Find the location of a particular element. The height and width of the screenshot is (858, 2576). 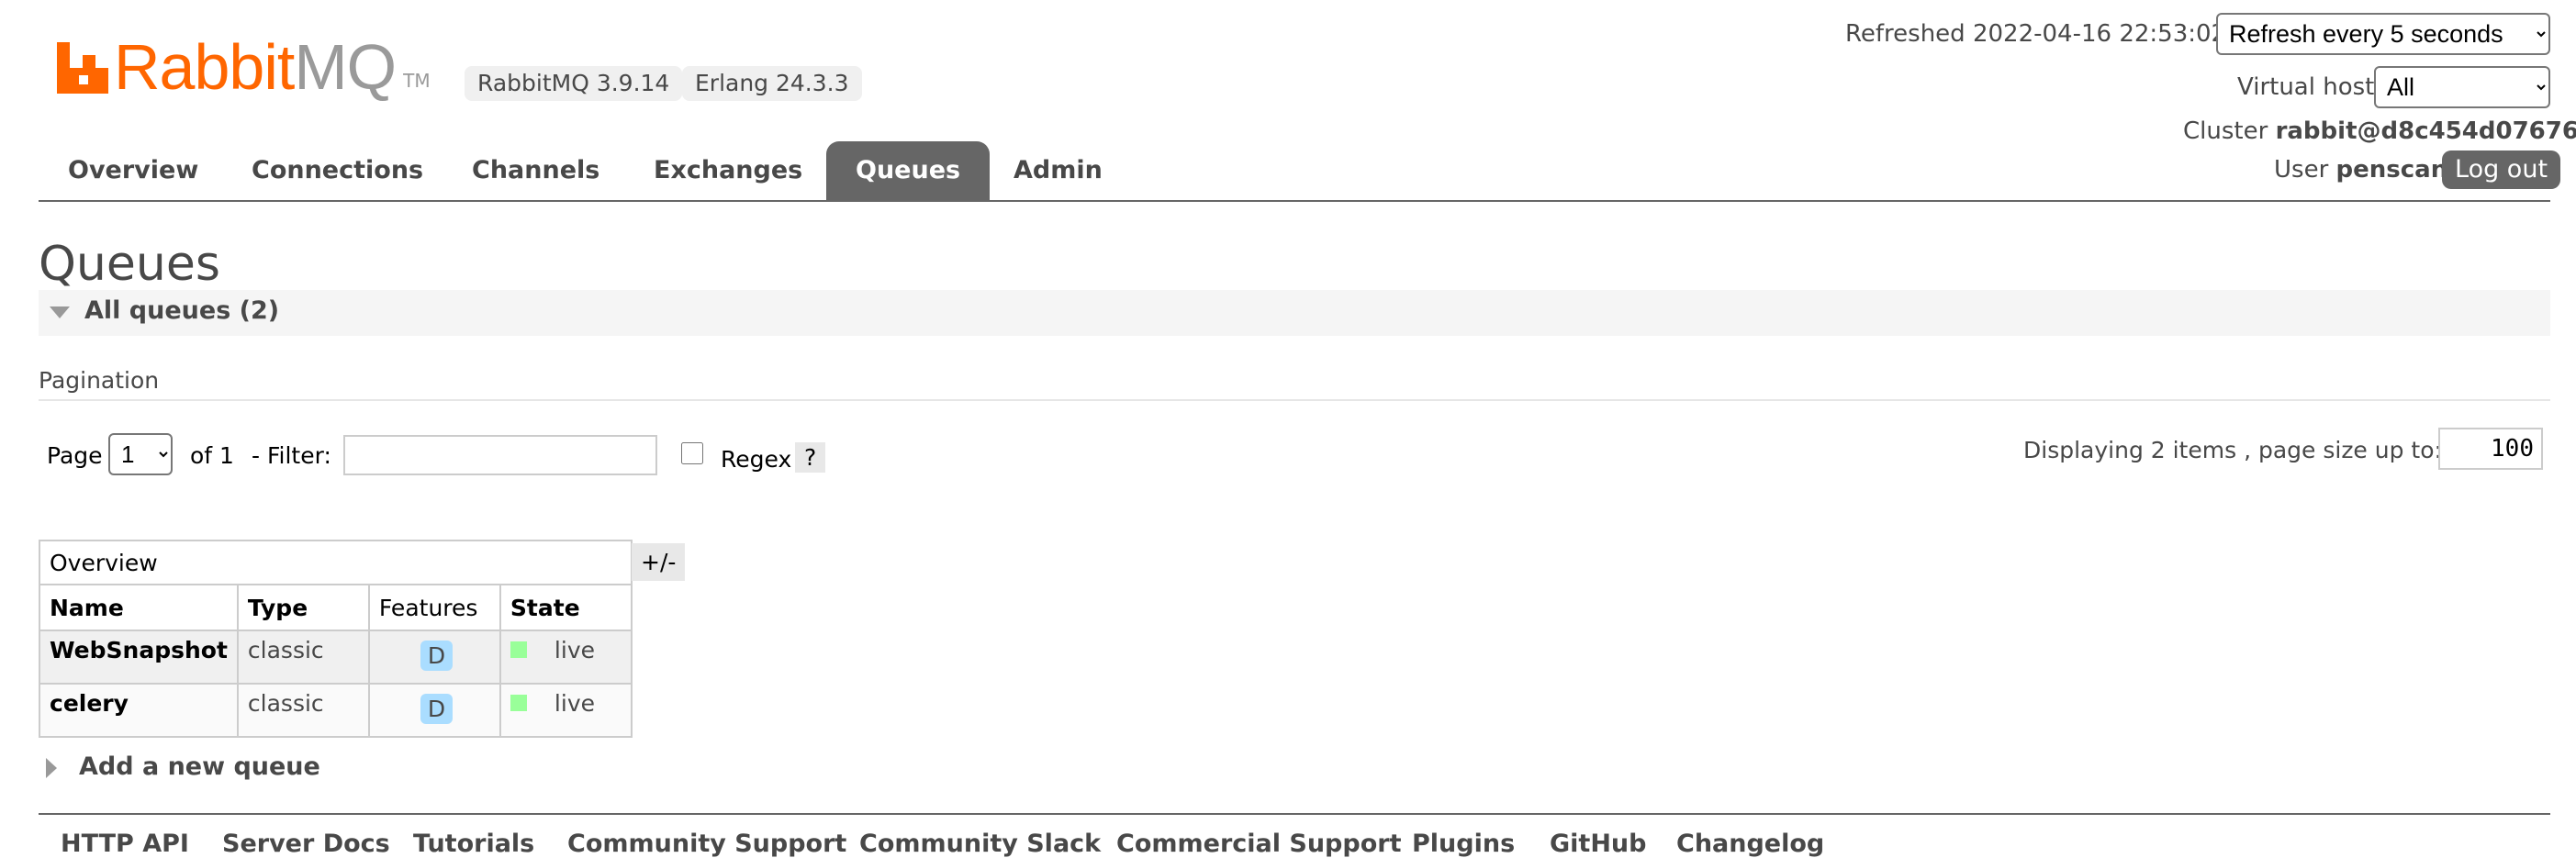

pagination-heading: Pagination is located at coordinates (99, 380).